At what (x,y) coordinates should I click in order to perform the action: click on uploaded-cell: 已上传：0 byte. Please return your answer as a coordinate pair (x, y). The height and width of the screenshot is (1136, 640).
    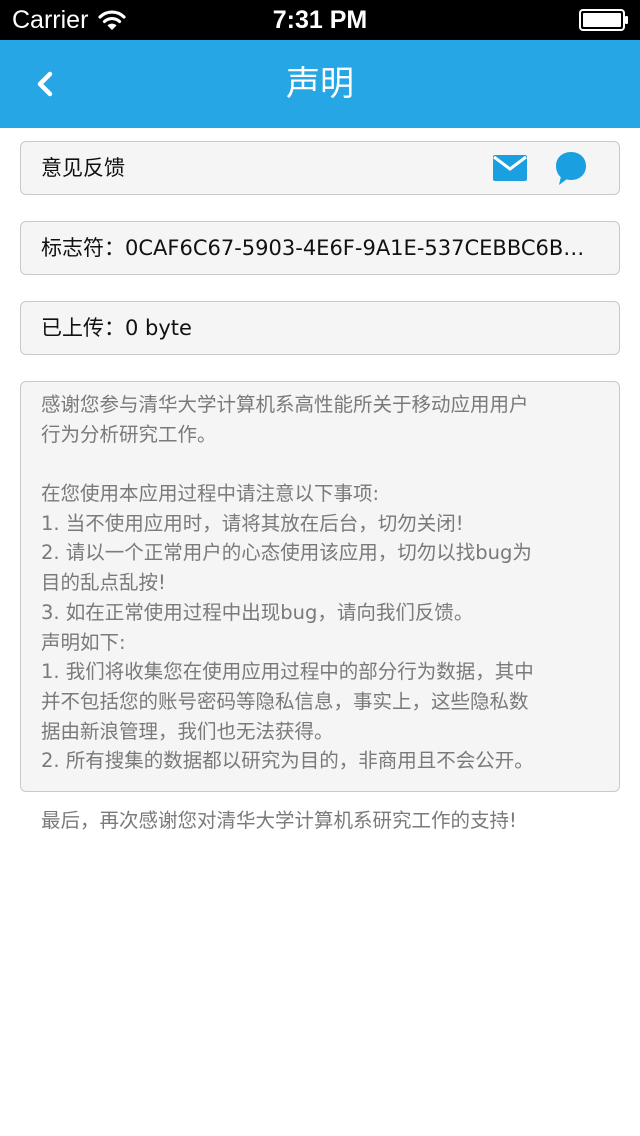
    Looking at the image, I should click on (320, 328).